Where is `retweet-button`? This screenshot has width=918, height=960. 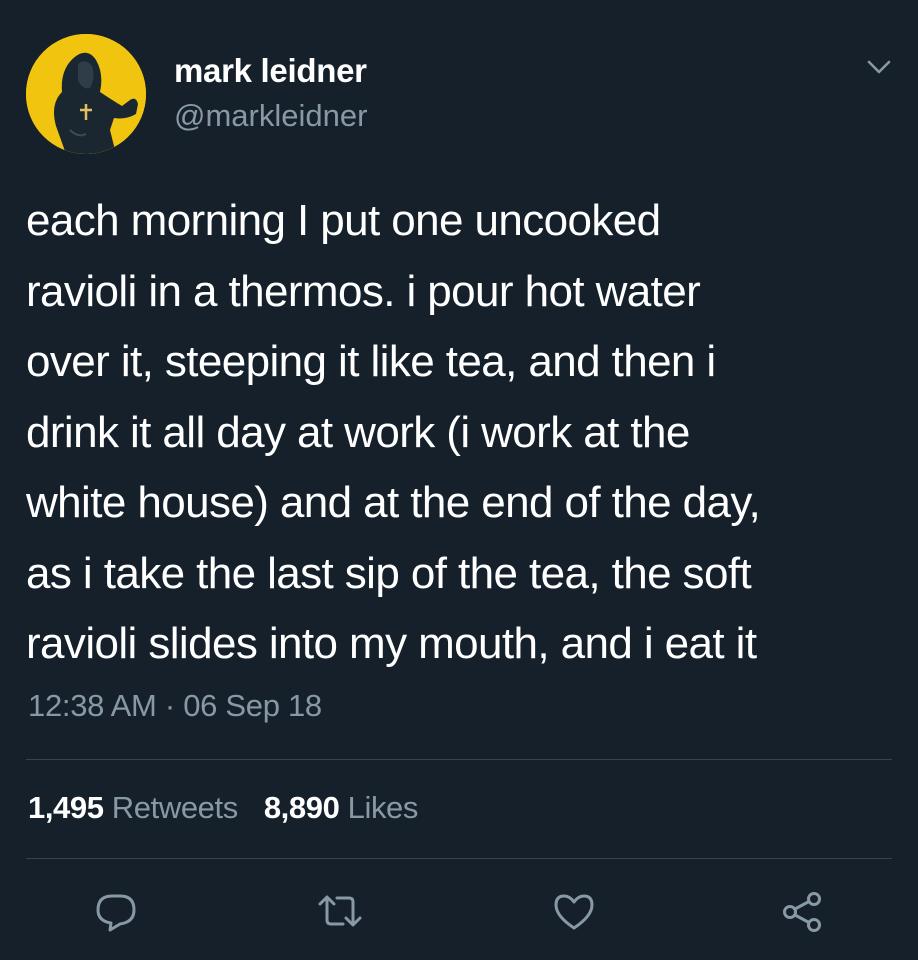 retweet-button is located at coordinates (340, 912).